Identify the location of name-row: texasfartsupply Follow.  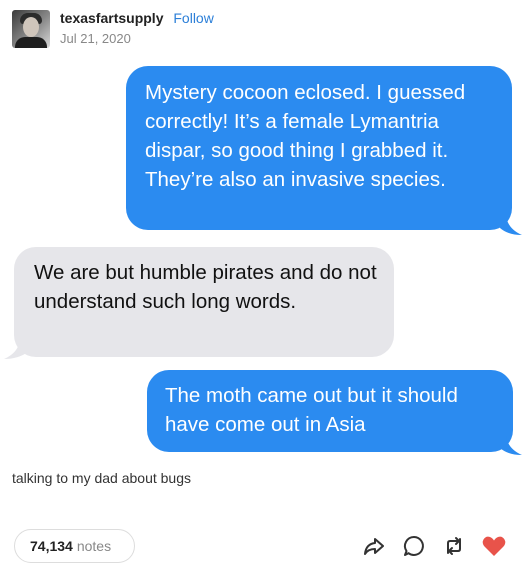
(137, 18).